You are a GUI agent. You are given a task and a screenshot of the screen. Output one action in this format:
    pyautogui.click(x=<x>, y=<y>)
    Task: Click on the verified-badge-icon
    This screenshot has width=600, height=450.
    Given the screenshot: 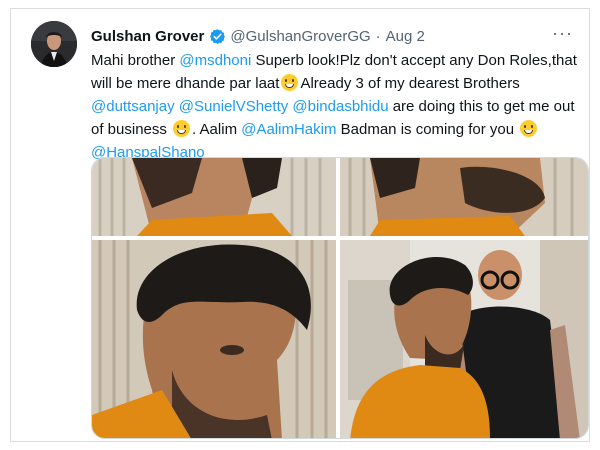 What is the action you would take?
    pyautogui.click(x=217, y=36)
    